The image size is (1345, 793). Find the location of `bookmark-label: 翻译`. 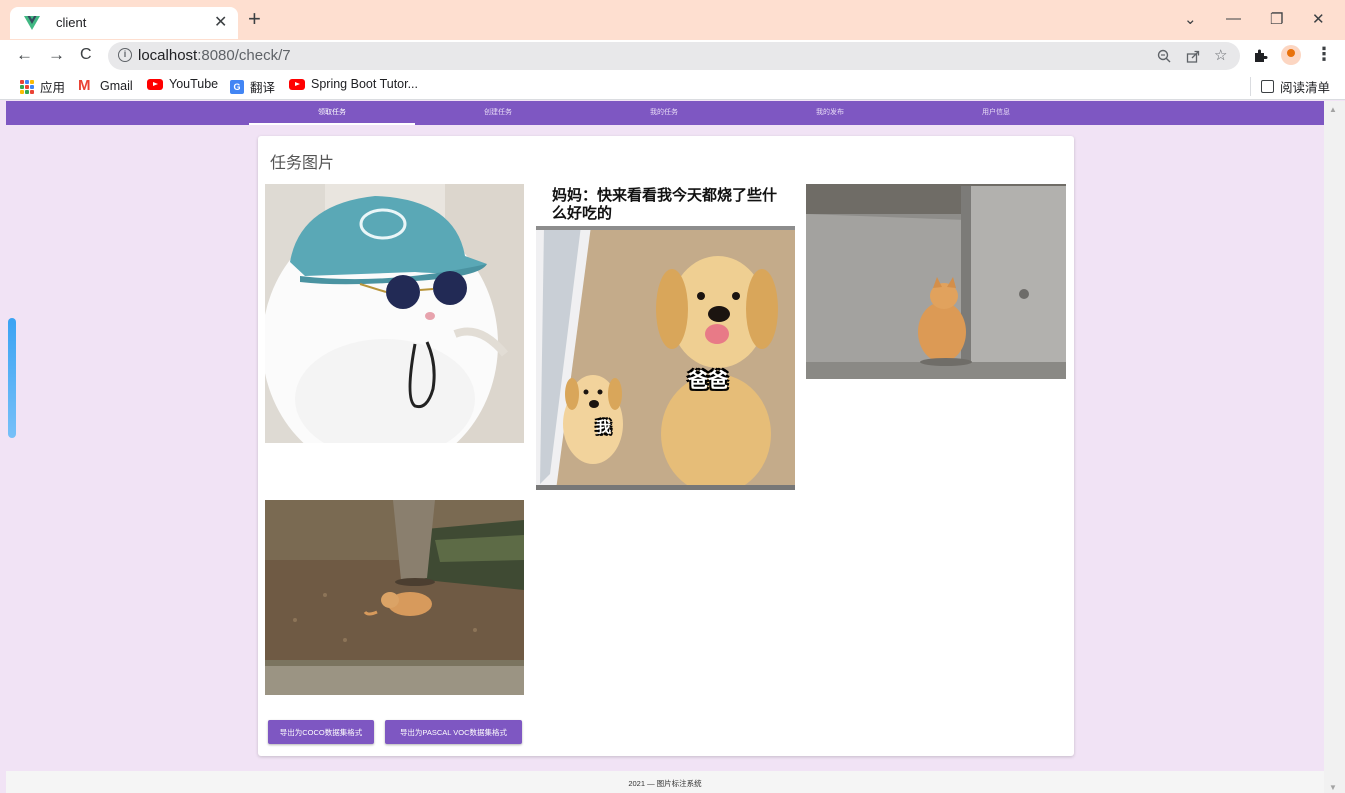

bookmark-label: 翻译 is located at coordinates (263, 88).